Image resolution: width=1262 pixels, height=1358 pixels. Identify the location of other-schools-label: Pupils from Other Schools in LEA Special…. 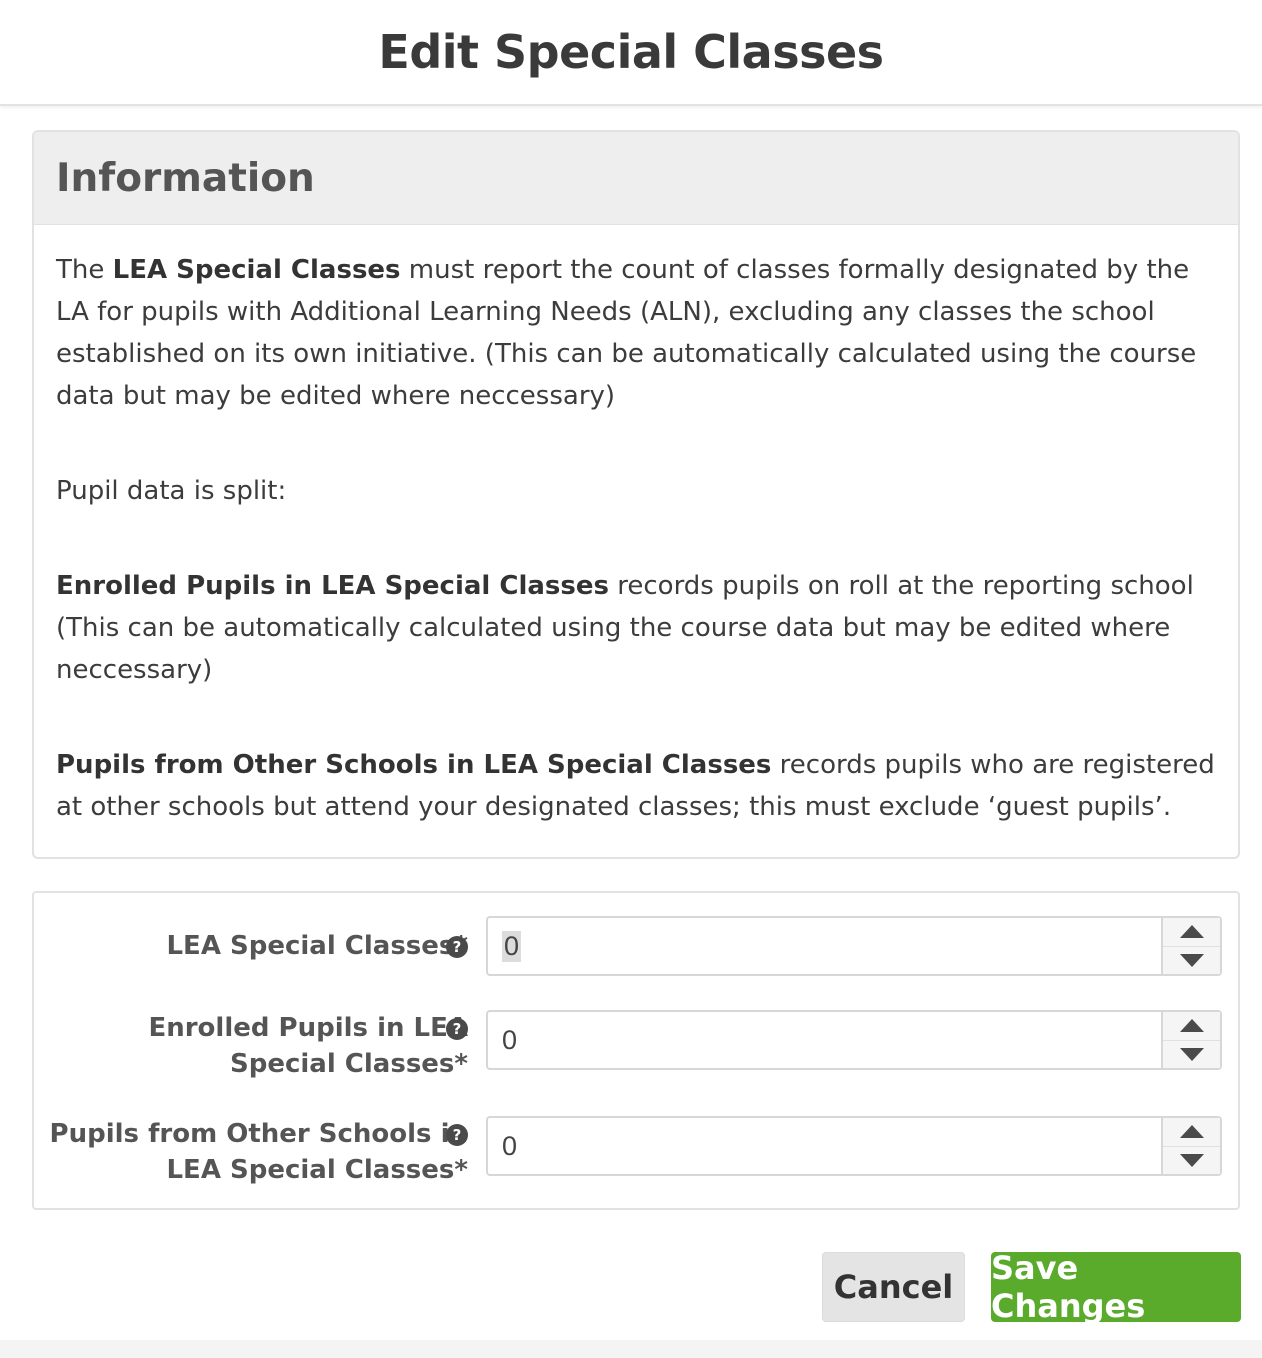
(258, 1152).